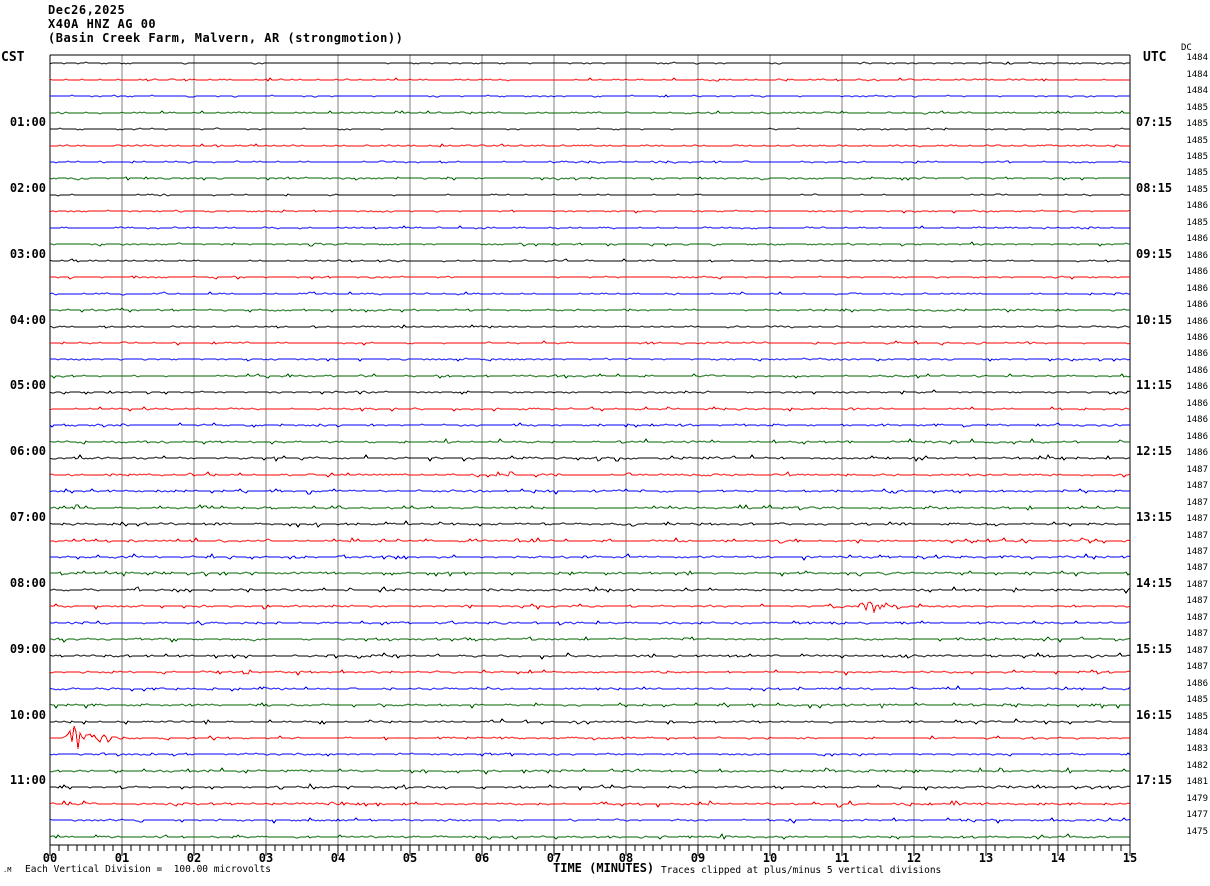  I want to click on minute-tick-label: 03, so click(266, 858).